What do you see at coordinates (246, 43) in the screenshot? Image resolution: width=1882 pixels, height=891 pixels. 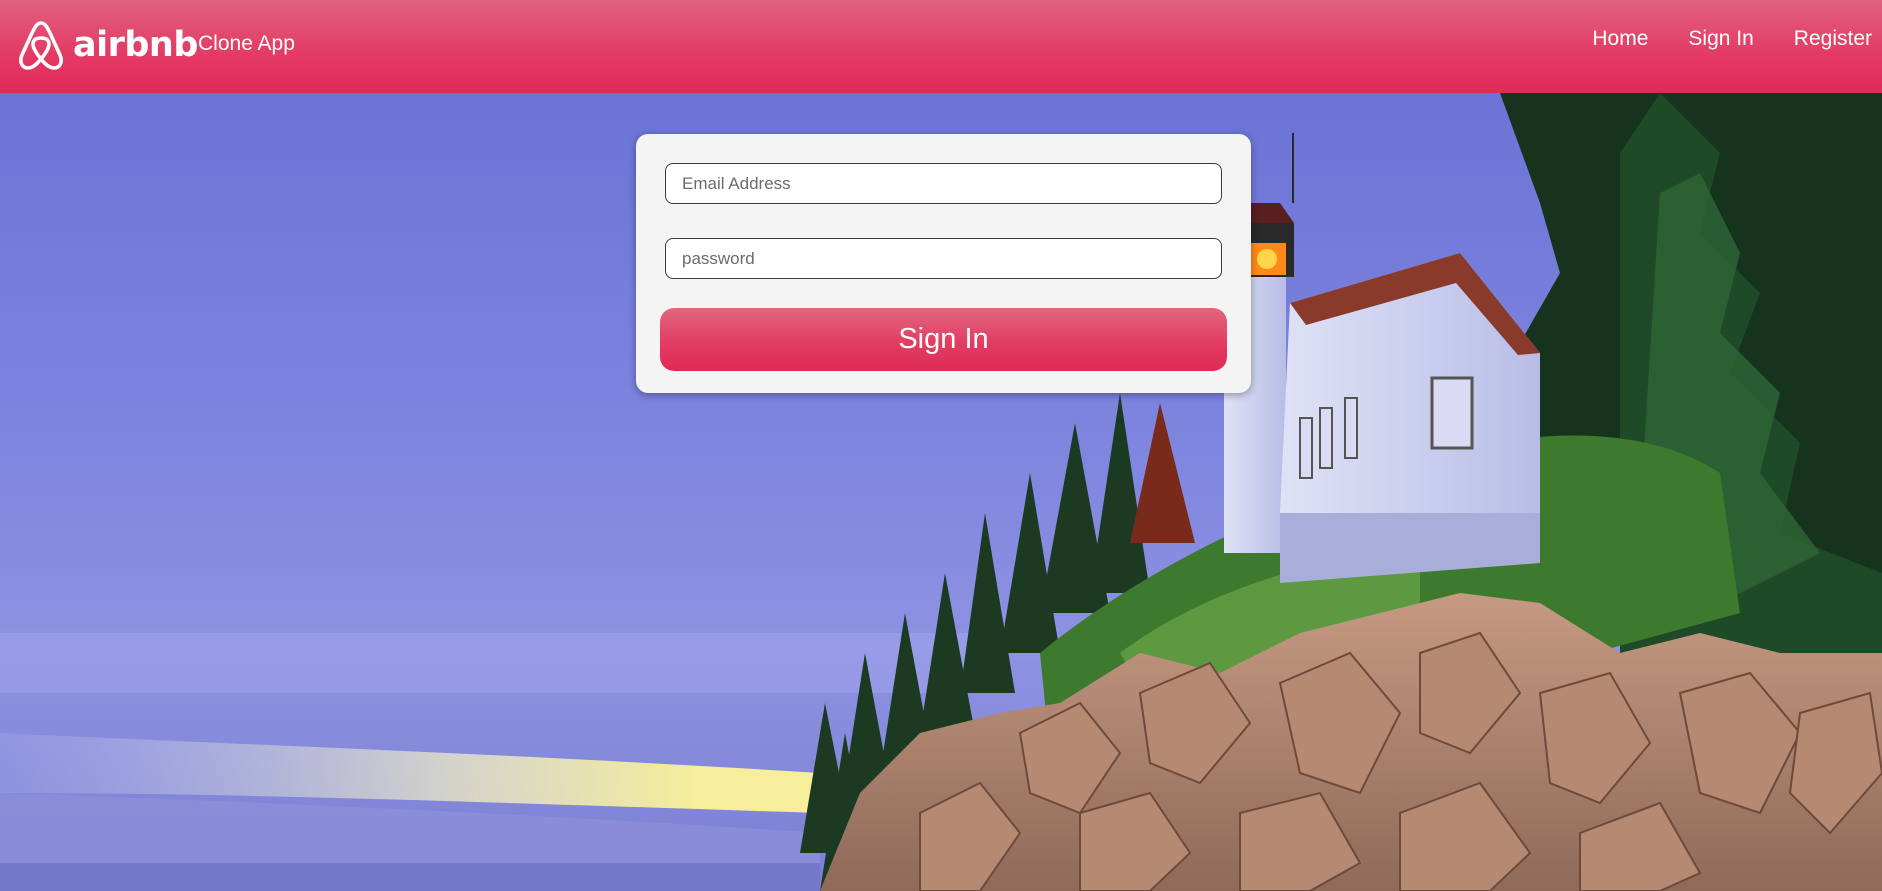 I see `app-subtitle: Clone App` at bounding box center [246, 43].